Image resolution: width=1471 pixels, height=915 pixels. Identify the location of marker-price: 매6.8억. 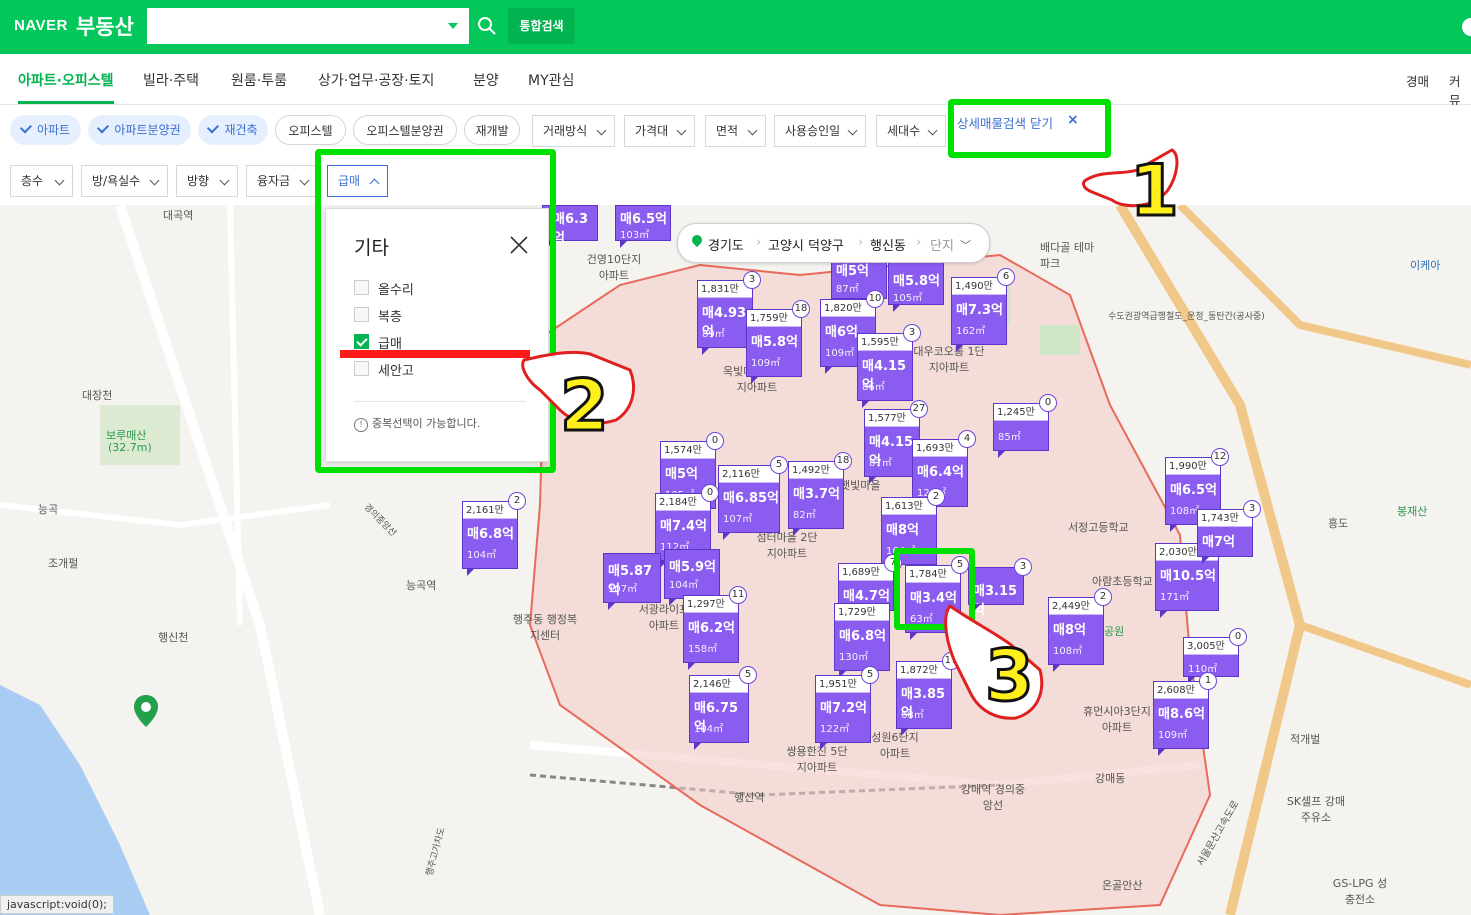
(490, 534).